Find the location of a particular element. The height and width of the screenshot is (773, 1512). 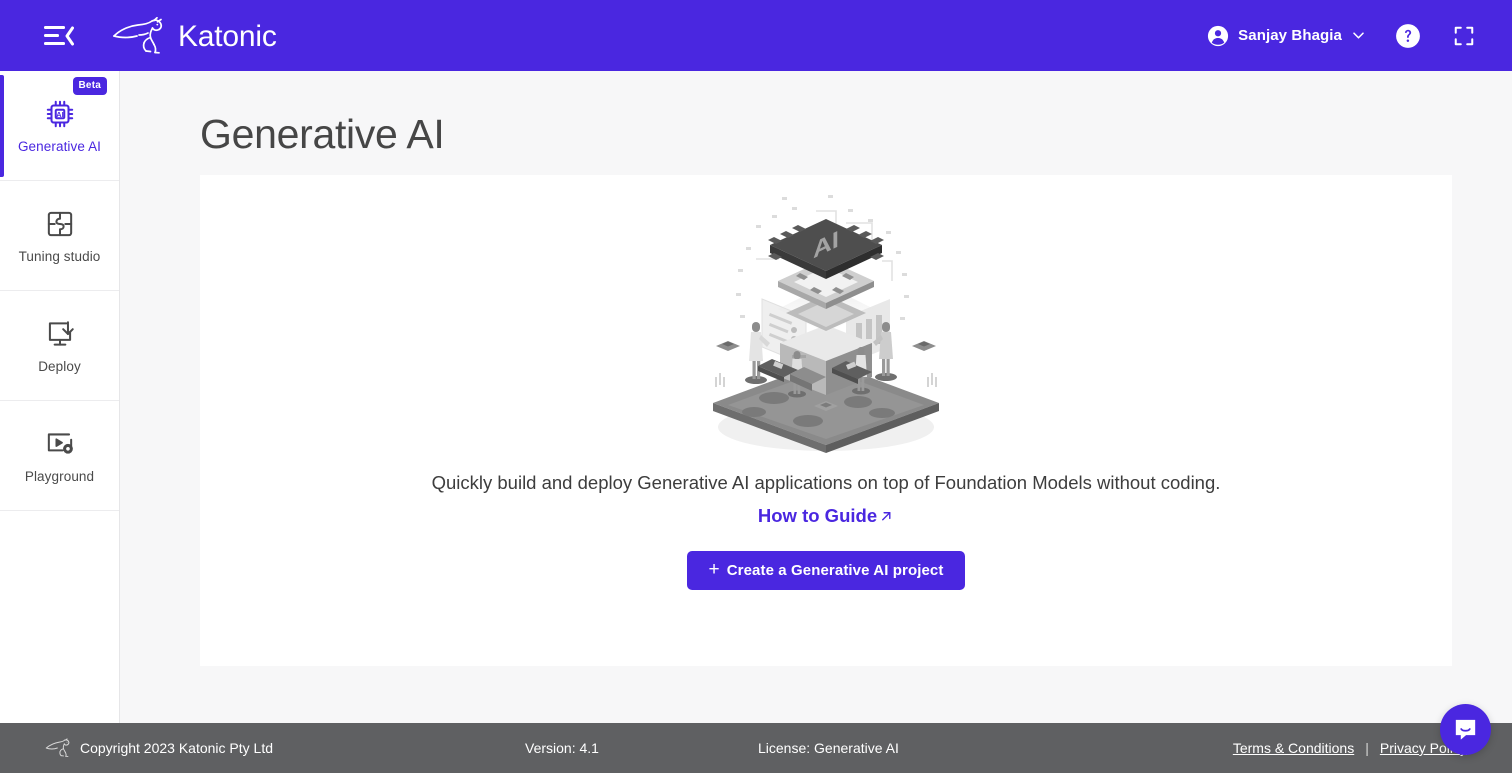

terms-and-conditions-link: Terms & Conditions is located at coordinates (1293, 748).